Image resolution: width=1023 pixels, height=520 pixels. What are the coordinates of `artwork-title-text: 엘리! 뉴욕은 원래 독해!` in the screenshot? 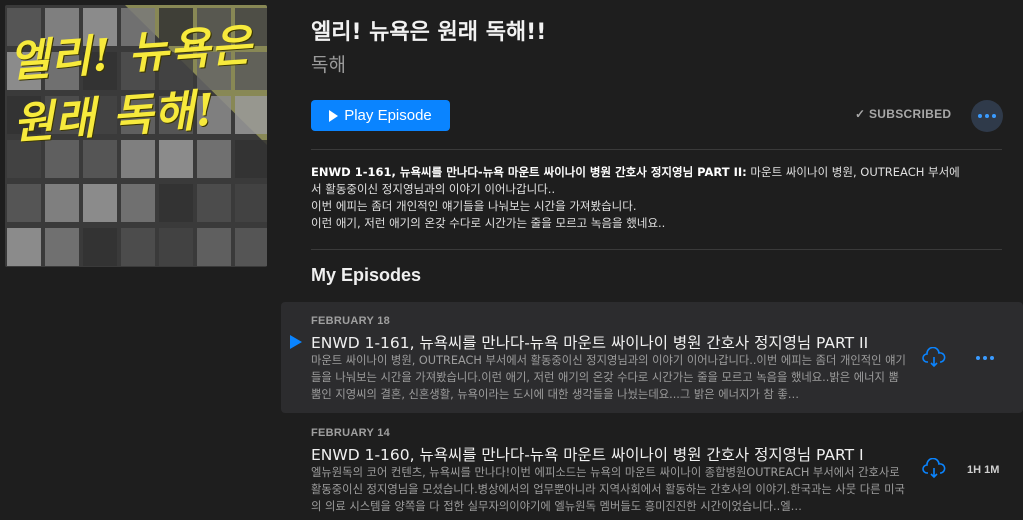 It's located at (131, 84).